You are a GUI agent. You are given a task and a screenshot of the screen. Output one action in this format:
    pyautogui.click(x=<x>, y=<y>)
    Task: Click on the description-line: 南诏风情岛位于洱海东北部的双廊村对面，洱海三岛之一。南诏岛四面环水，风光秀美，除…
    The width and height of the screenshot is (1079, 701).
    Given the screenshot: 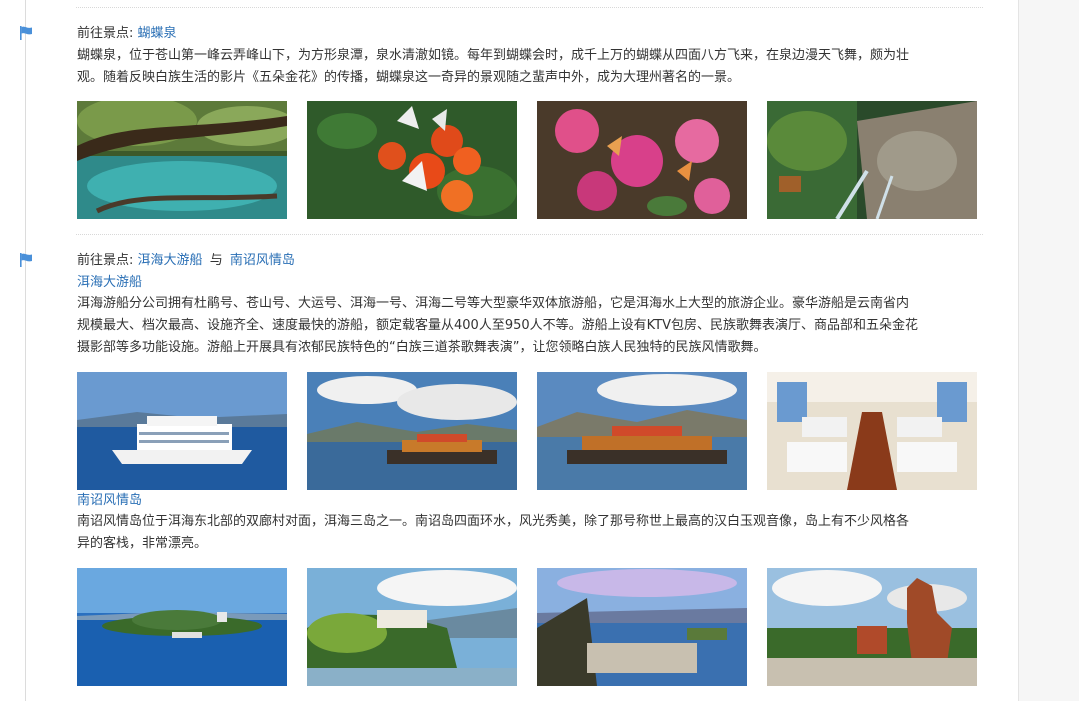 What is the action you would take?
    pyautogui.click(x=493, y=521)
    